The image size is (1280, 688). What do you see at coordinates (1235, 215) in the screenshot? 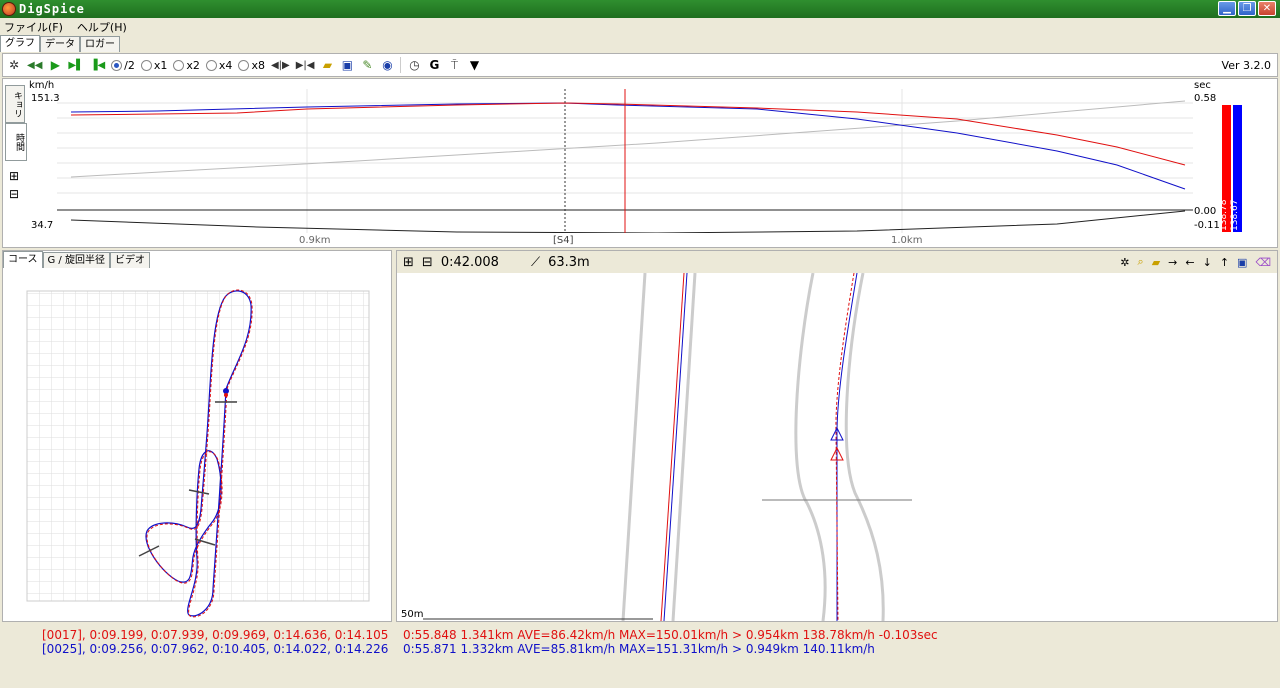
I see `blue-bar-label: 138.67` at bounding box center [1235, 215].